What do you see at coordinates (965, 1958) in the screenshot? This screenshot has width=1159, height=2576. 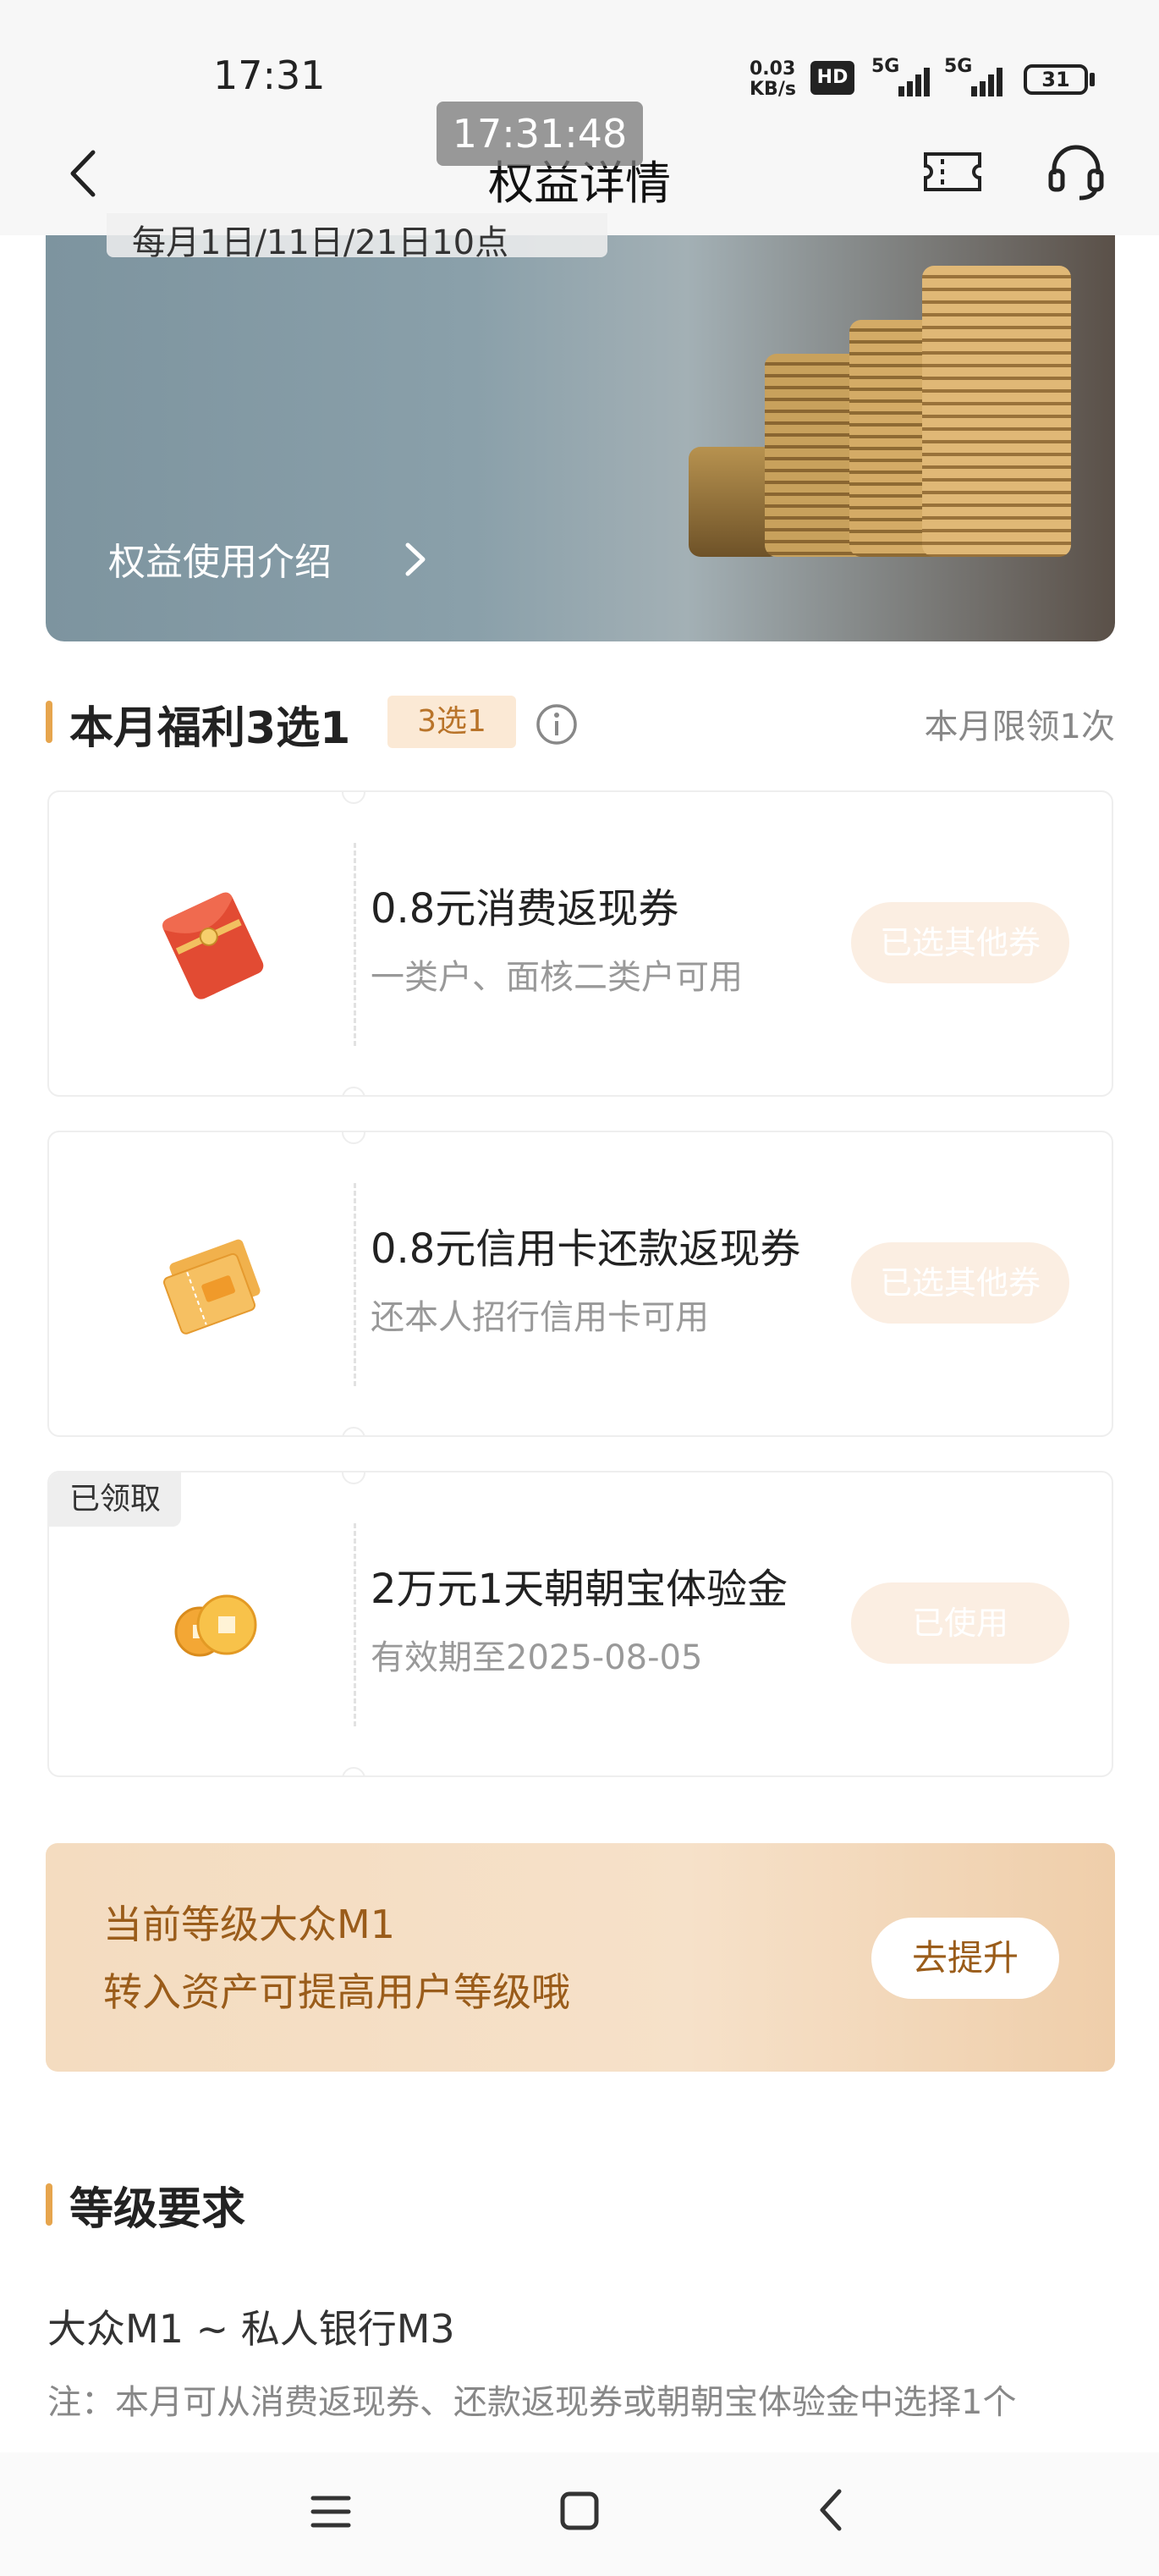 I see `upgrade-button: 去提升` at bounding box center [965, 1958].